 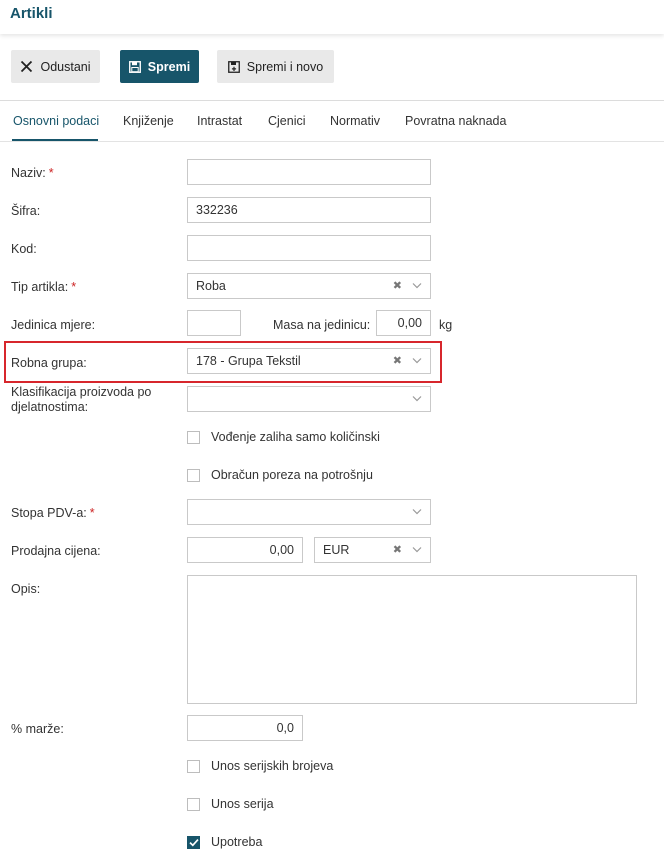 I want to click on marza-label: % marže:, so click(x=37, y=729).